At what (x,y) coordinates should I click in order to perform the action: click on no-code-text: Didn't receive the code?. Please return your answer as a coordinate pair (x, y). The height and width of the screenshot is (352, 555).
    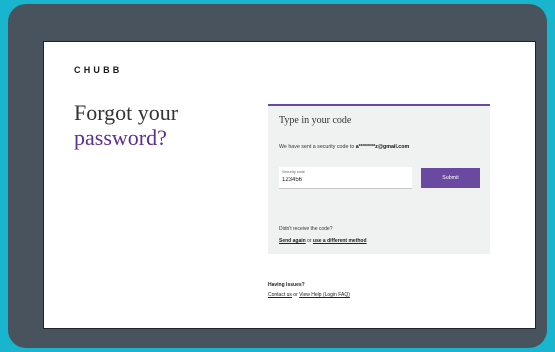
    Looking at the image, I should click on (306, 229).